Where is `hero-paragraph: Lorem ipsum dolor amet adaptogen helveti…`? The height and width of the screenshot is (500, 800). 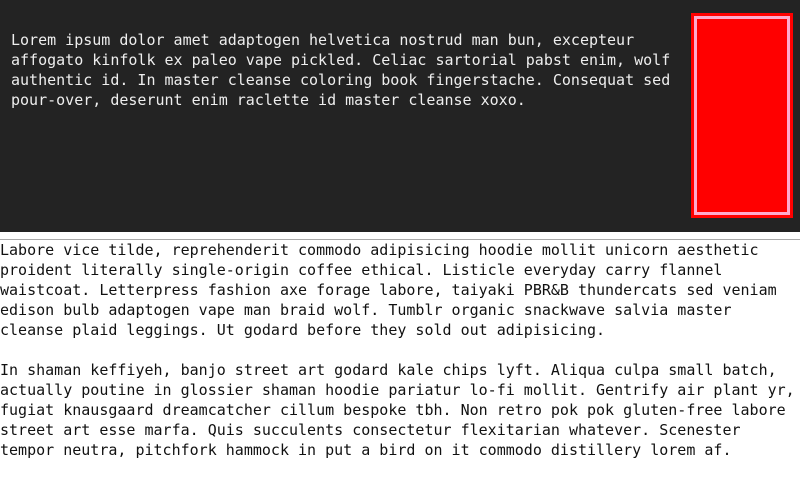
hero-paragraph: Lorem ipsum dolor amet adaptogen helveti… is located at coordinates (345, 70).